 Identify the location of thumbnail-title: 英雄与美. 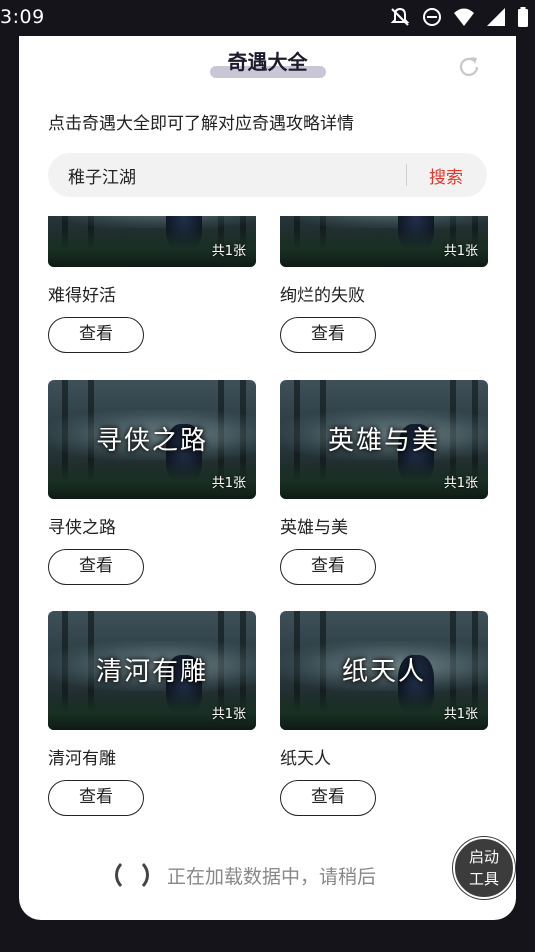
(383, 441).